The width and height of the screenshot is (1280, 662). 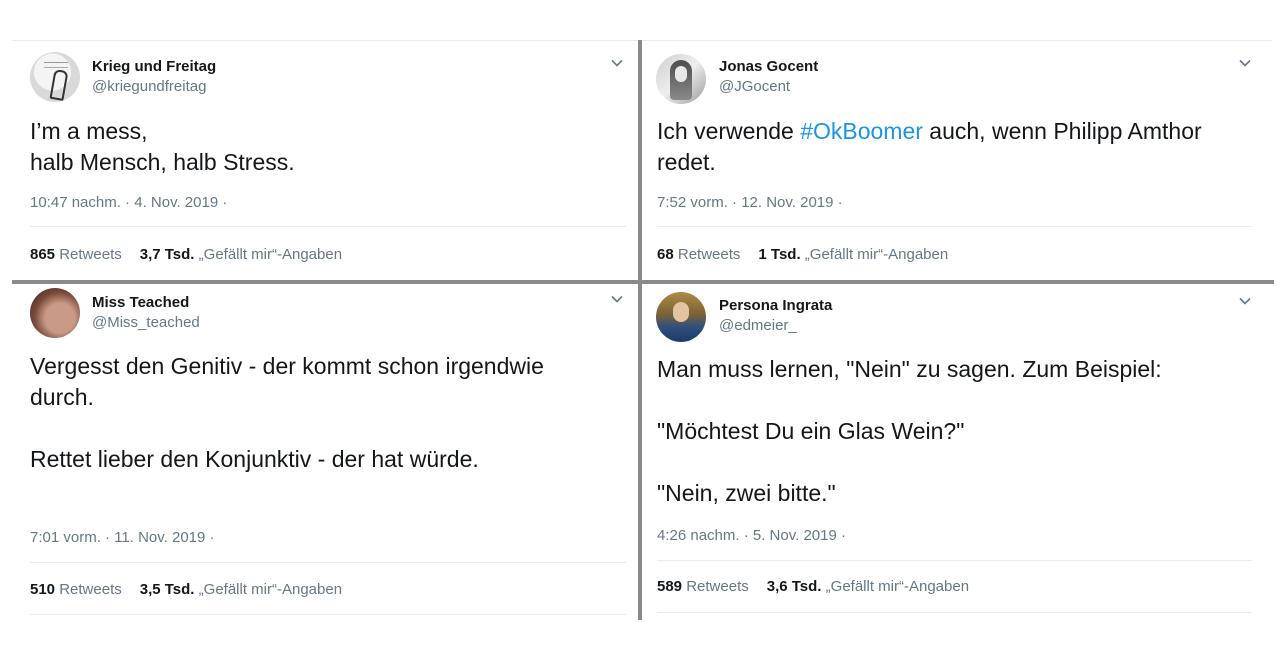 I want to click on retweet-count: 68, so click(x=665, y=254).